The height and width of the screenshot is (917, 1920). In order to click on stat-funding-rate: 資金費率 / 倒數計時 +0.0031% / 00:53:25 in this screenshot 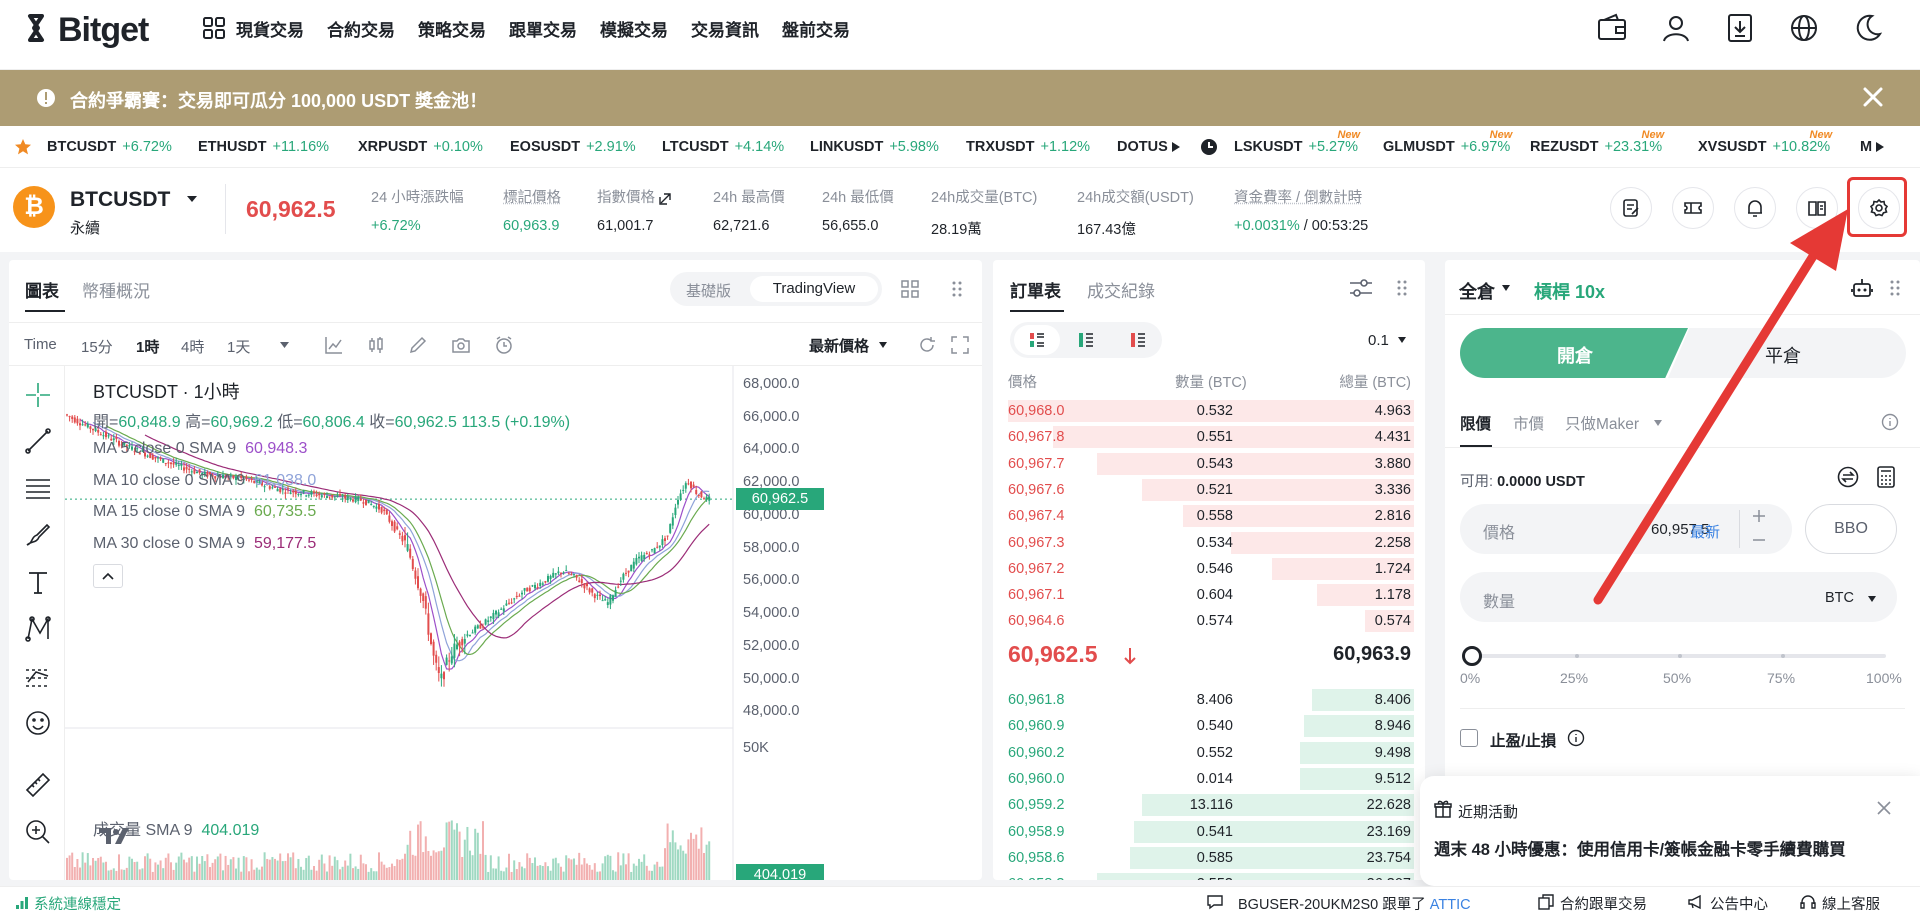, I will do `click(1301, 210)`.